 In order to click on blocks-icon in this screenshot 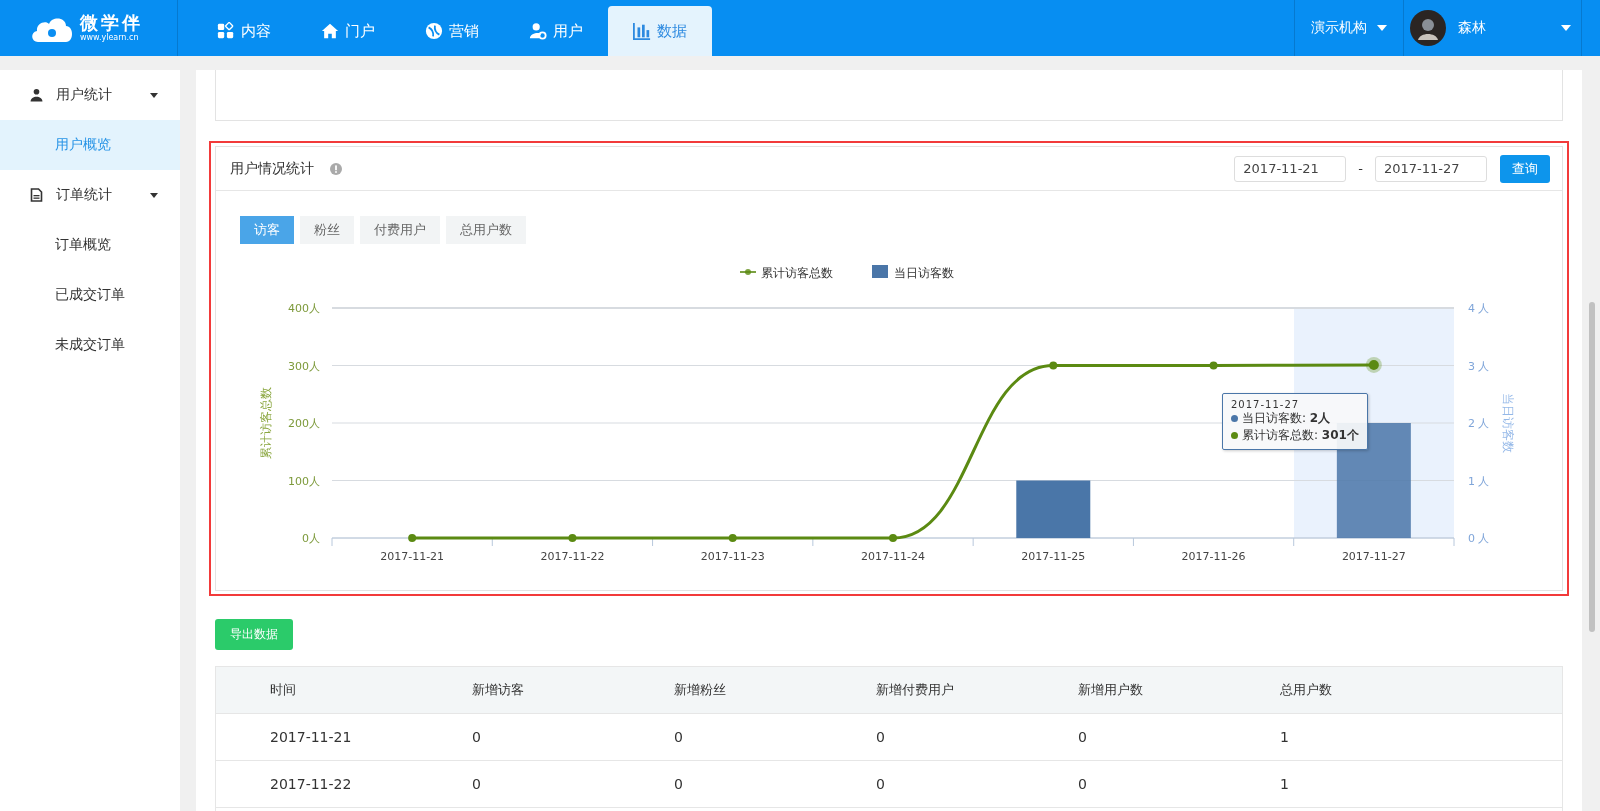, I will do `click(226, 31)`.